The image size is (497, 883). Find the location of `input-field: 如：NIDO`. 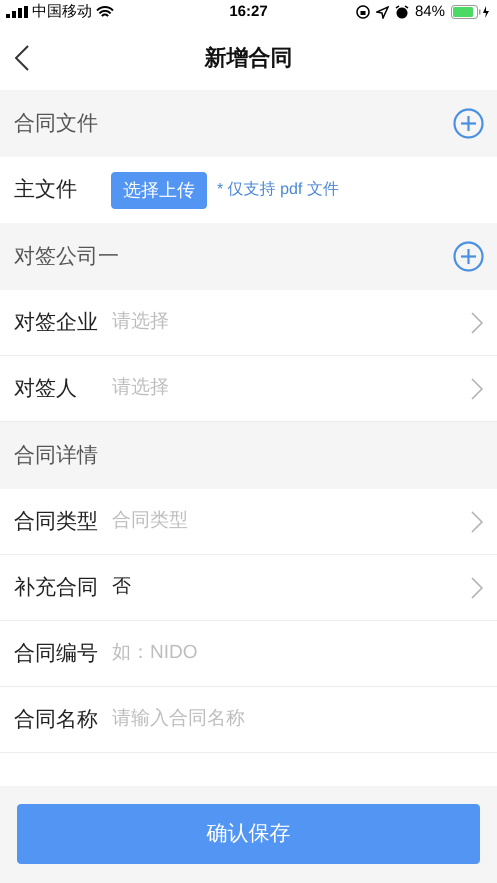

input-field: 如：NIDO is located at coordinates (297, 653).